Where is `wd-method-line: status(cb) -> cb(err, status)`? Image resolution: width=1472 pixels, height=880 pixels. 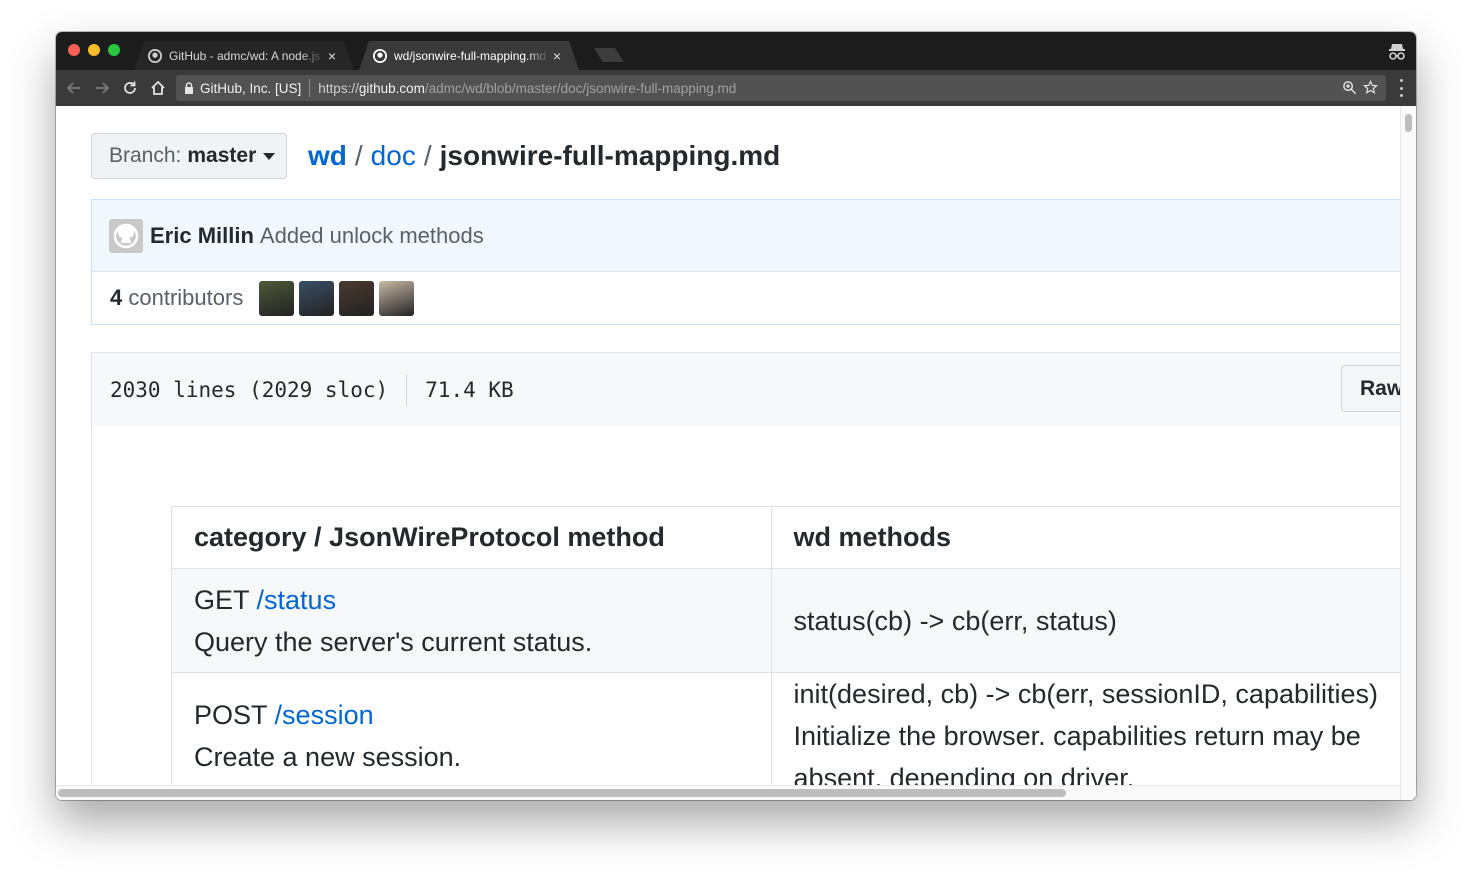 wd-method-line: status(cb) -> cb(err, status) is located at coordinates (955, 620).